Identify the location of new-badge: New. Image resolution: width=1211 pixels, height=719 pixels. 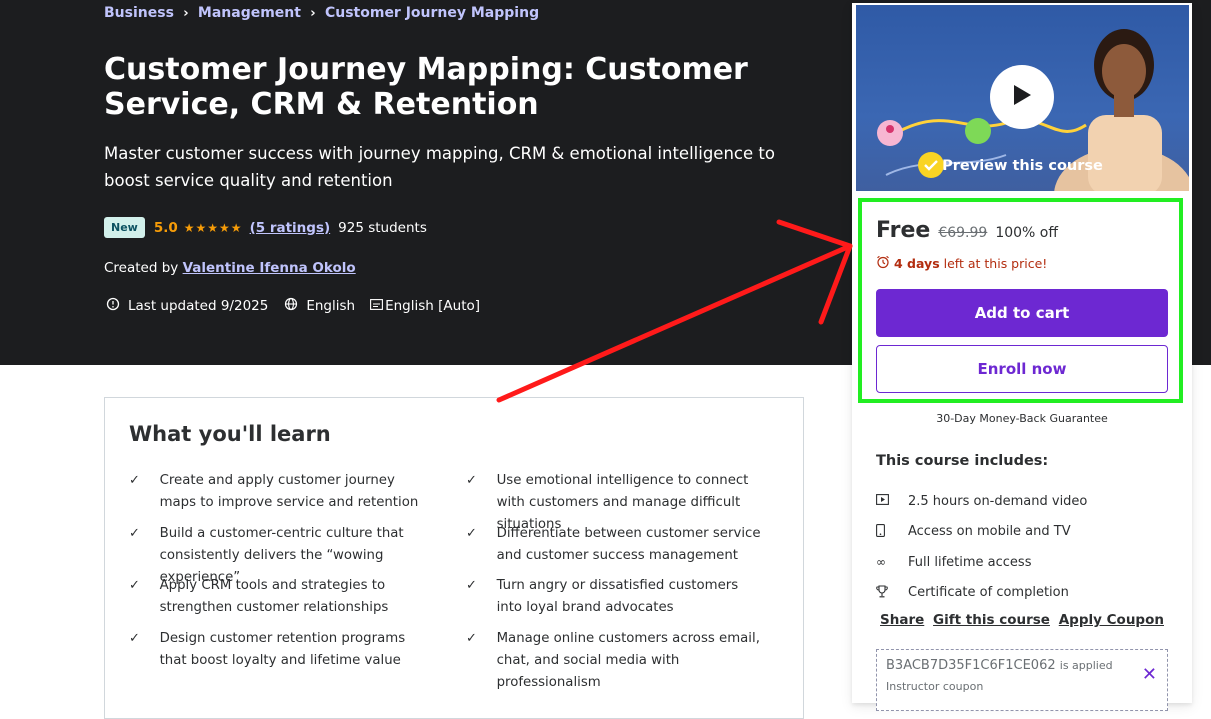
(124, 227).